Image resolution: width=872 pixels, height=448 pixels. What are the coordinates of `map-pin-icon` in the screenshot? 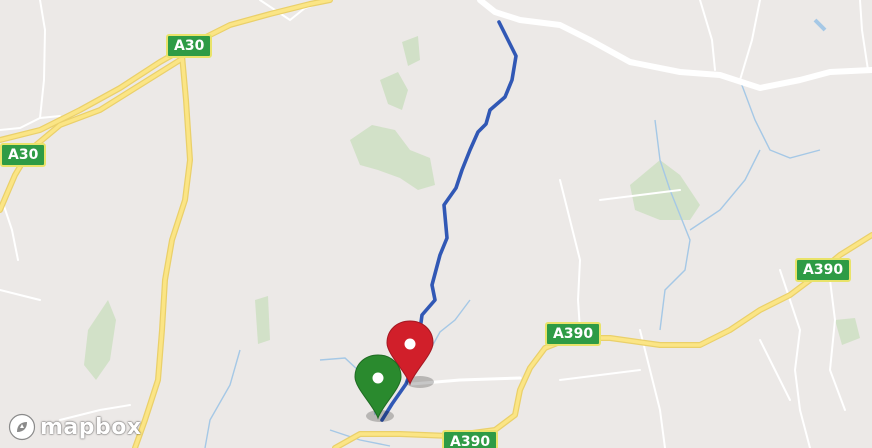 It's located at (378, 387).